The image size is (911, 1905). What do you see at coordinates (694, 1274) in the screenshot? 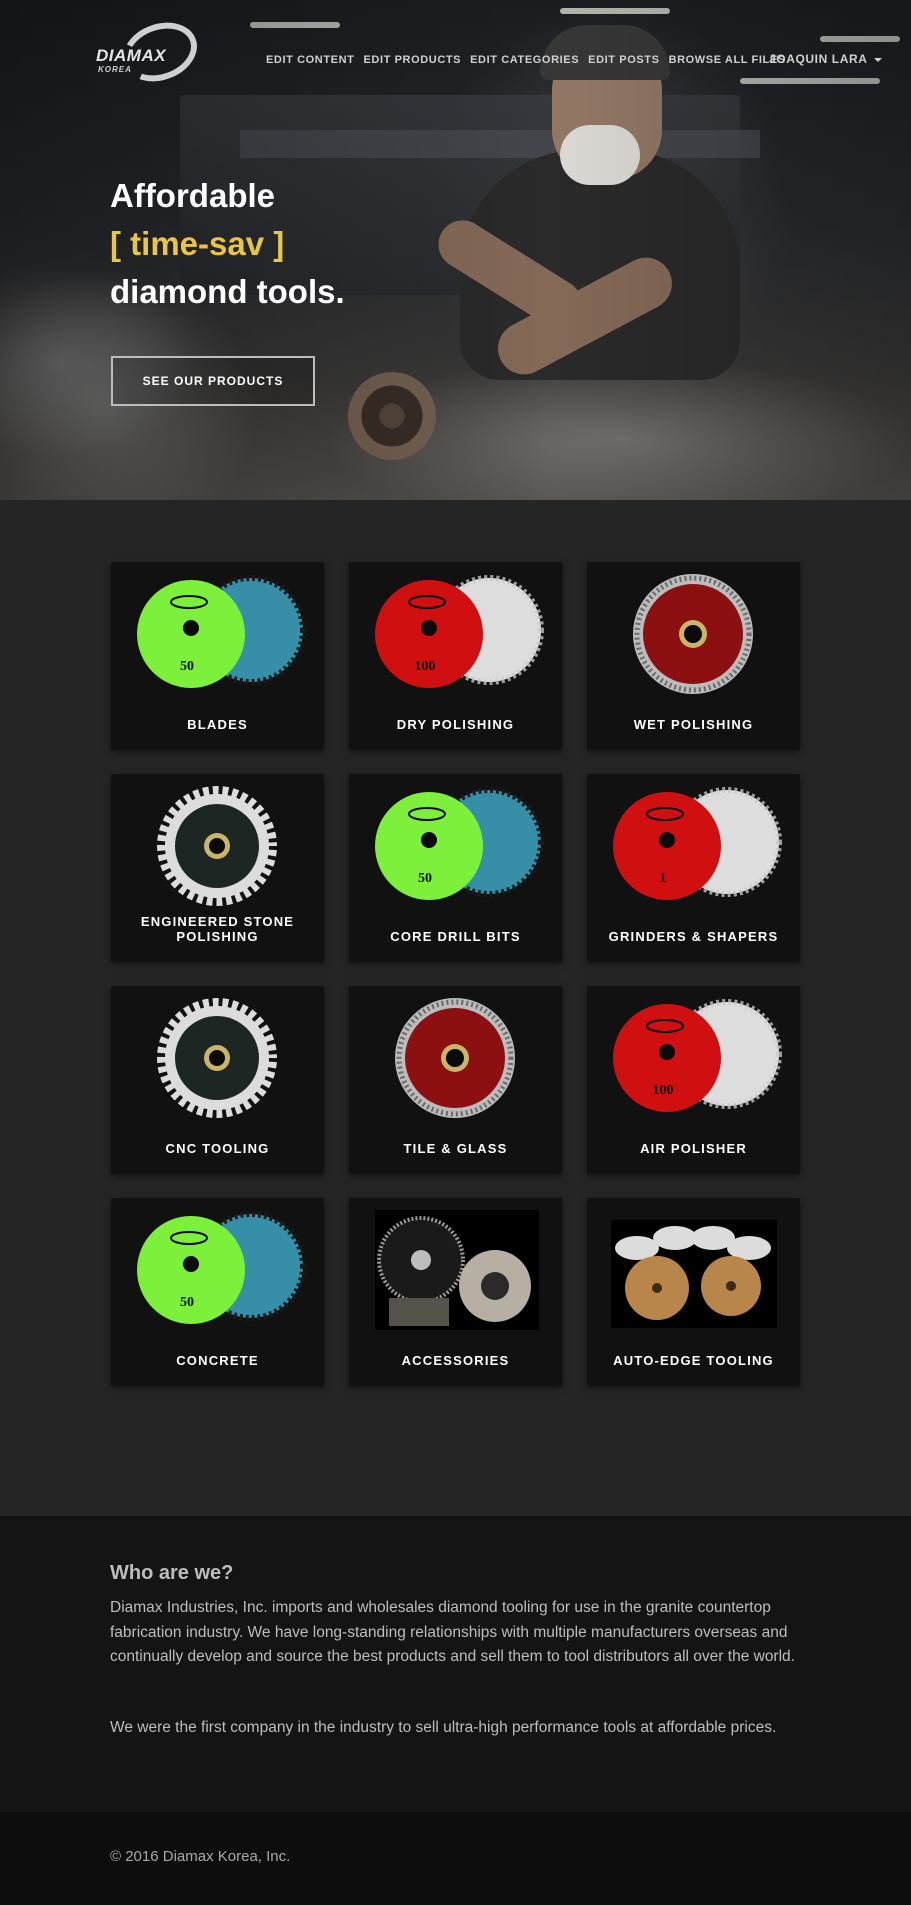
I see `edge-wheels-icon` at bounding box center [694, 1274].